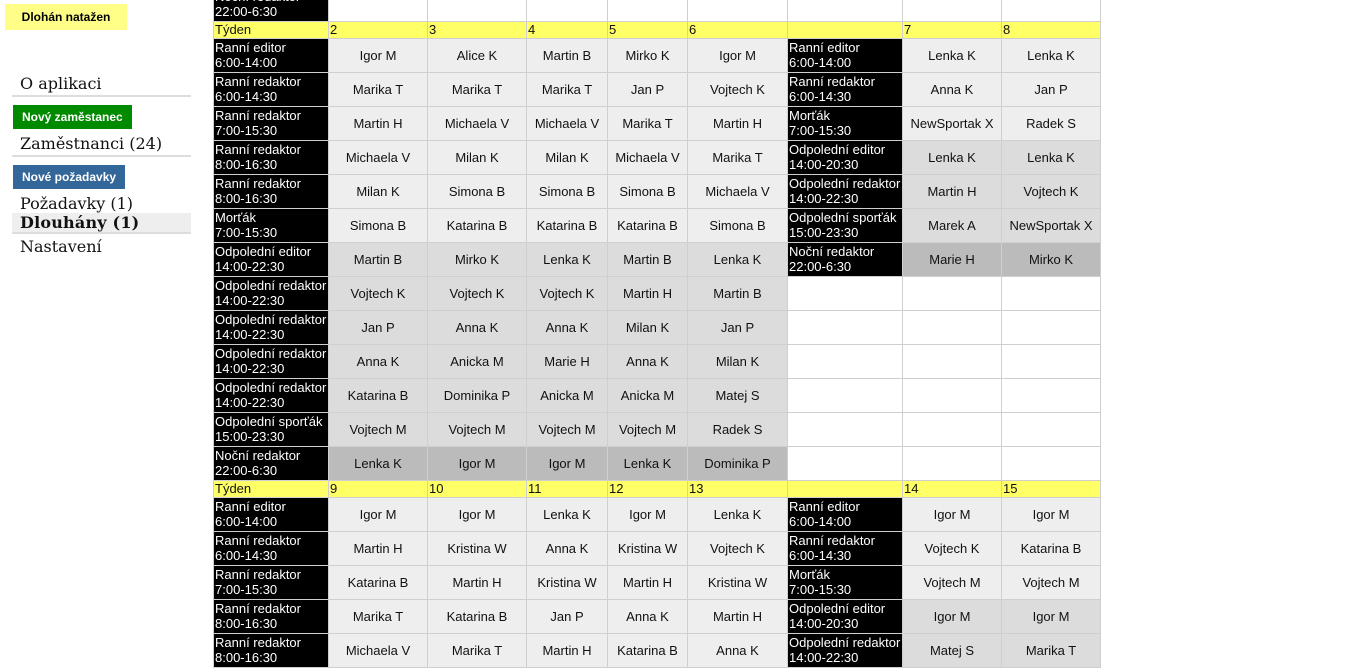 This screenshot has width=1345, height=668. What do you see at coordinates (101, 85) in the screenshot?
I see `nav-about: O aplikaci` at bounding box center [101, 85].